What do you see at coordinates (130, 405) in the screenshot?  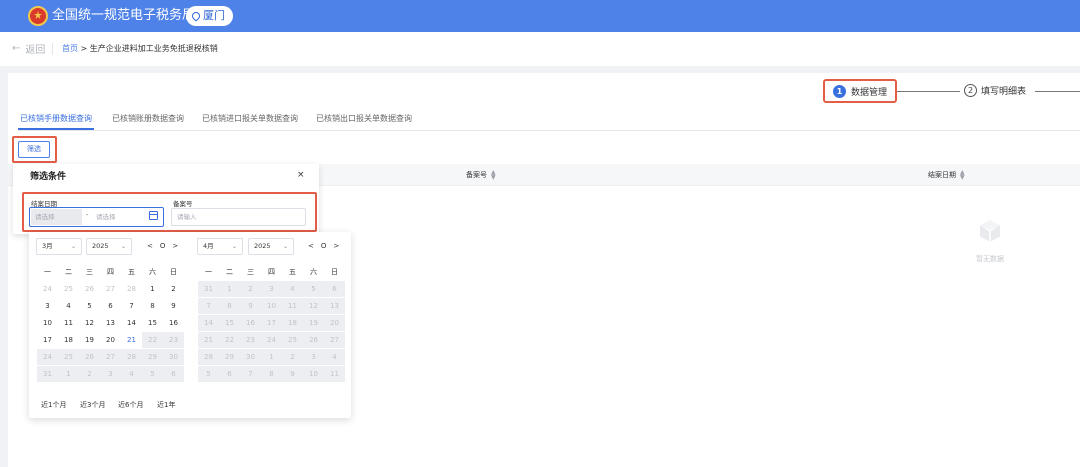 I see `quick-6-months: 近6个月` at bounding box center [130, 405].